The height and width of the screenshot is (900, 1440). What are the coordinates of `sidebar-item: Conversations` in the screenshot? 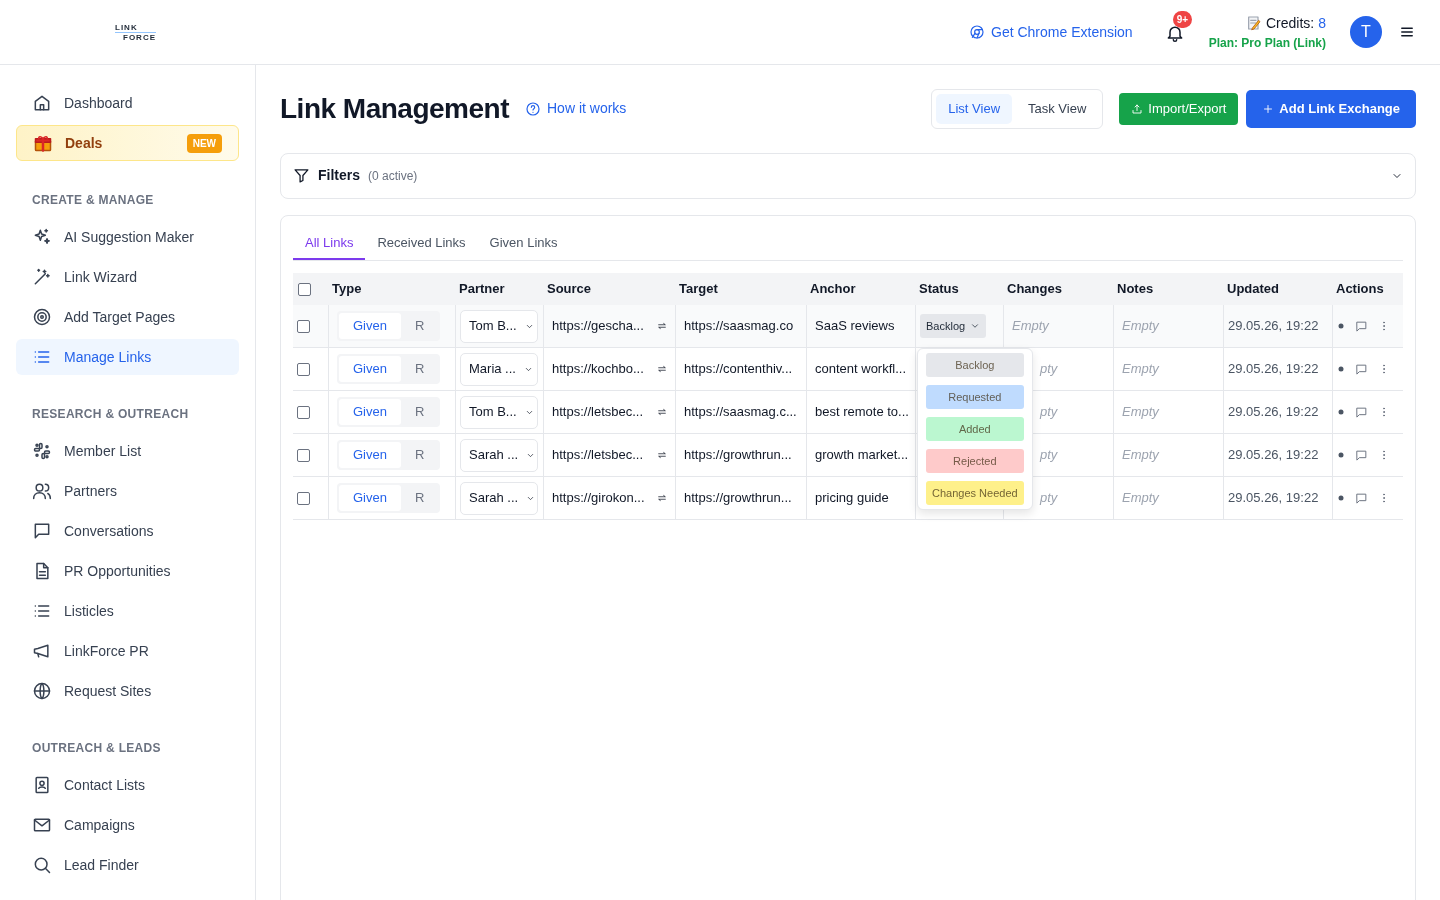 It's located at (127, 531).